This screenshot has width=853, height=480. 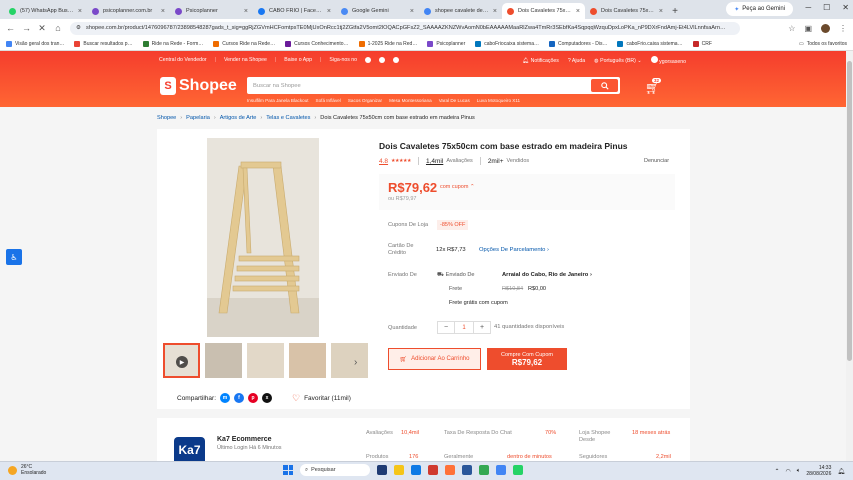 What do you see at coordinates (823, 44) in the screenshot?
I see `all-bookmarks: ▭ Todos os favoritos` at bounding box center [823, 44].